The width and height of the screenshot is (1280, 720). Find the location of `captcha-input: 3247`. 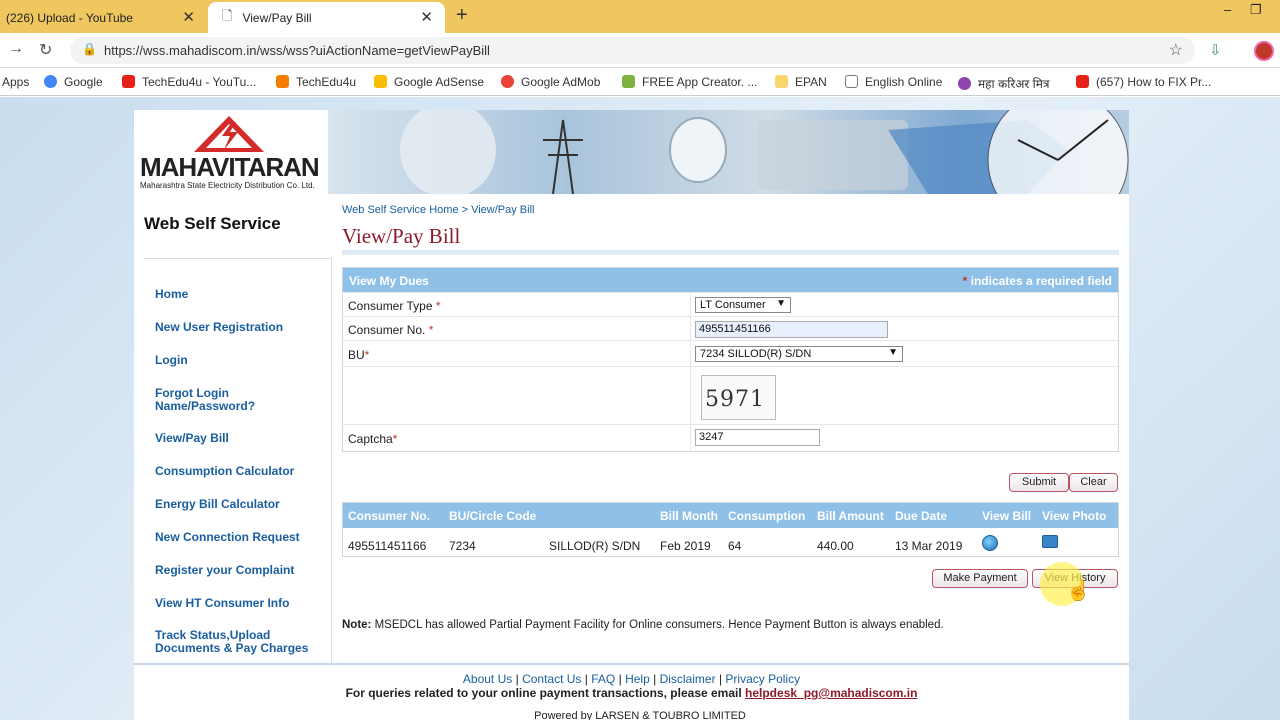

captcha-input: 3247 is located at coordinates (757, 437).